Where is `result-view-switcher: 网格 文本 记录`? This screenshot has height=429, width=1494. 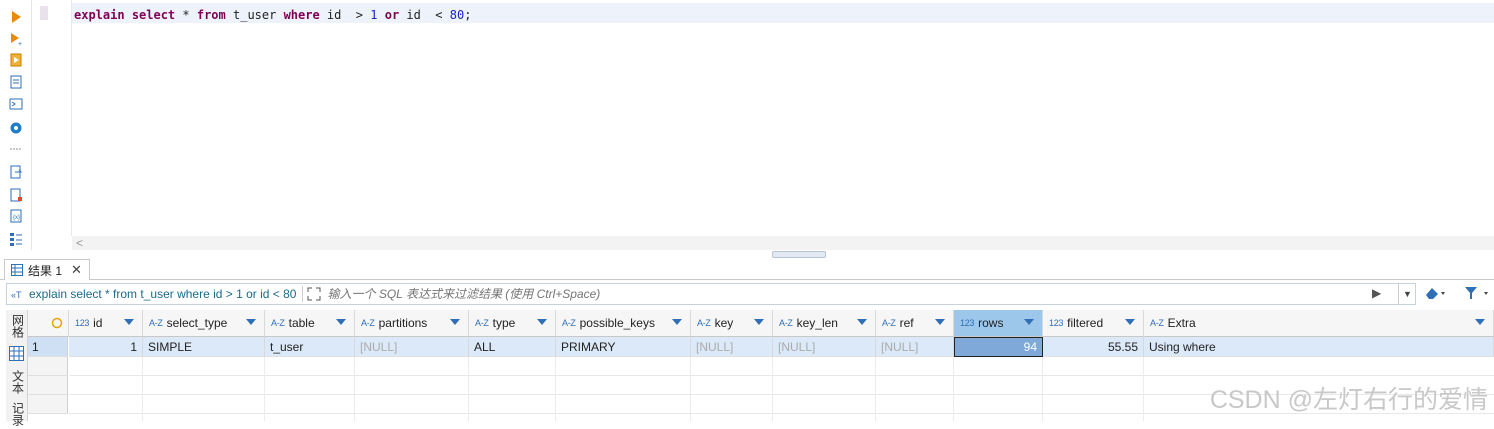 result-view-switcher: 网格 文本 记录 is located at coordinates (17, 368).